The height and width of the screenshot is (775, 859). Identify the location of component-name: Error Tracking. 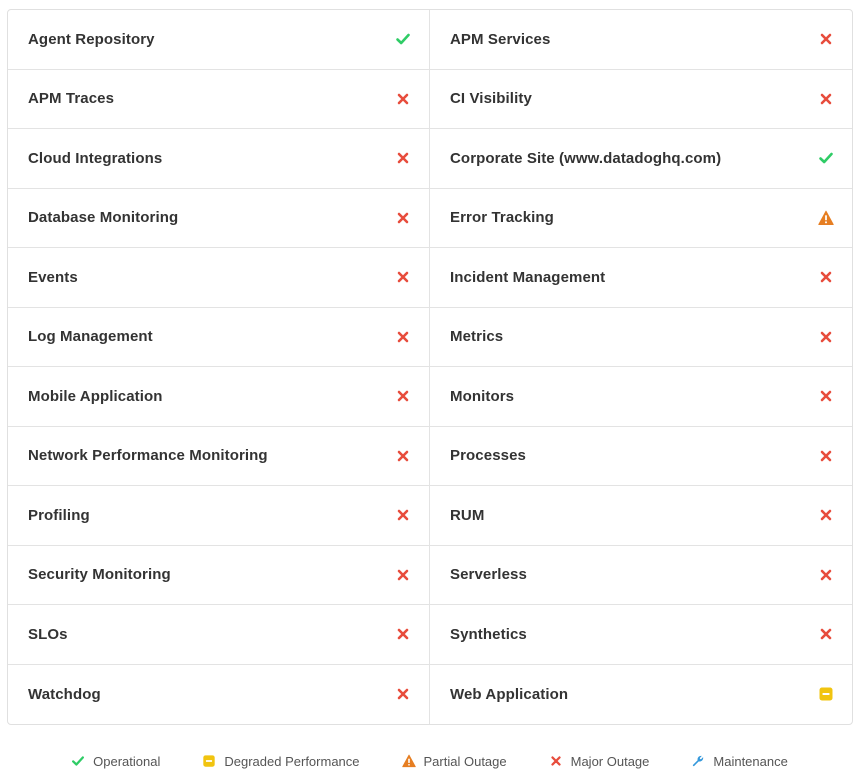
(502, 218).